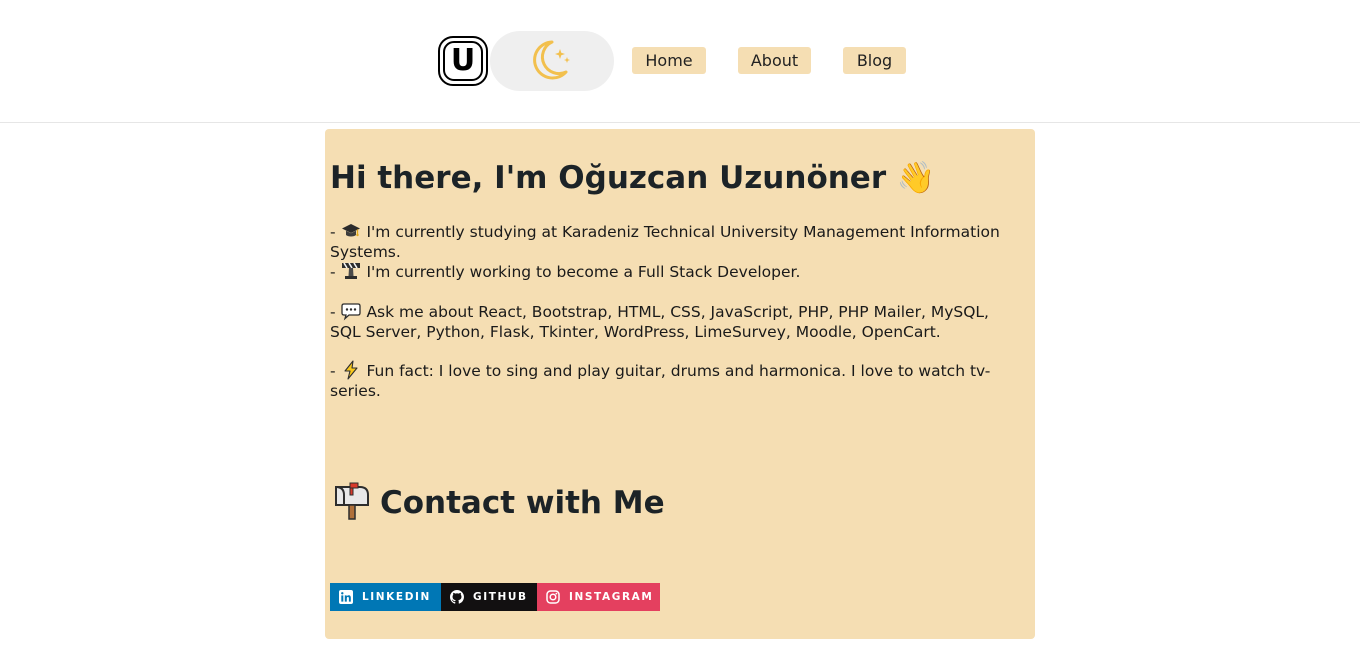 The image size is (1360, 652). What do you see at coordinates (350, 230) in the screenshot?
I see `graduation-cap-icon` at bounding box center [350, 230].